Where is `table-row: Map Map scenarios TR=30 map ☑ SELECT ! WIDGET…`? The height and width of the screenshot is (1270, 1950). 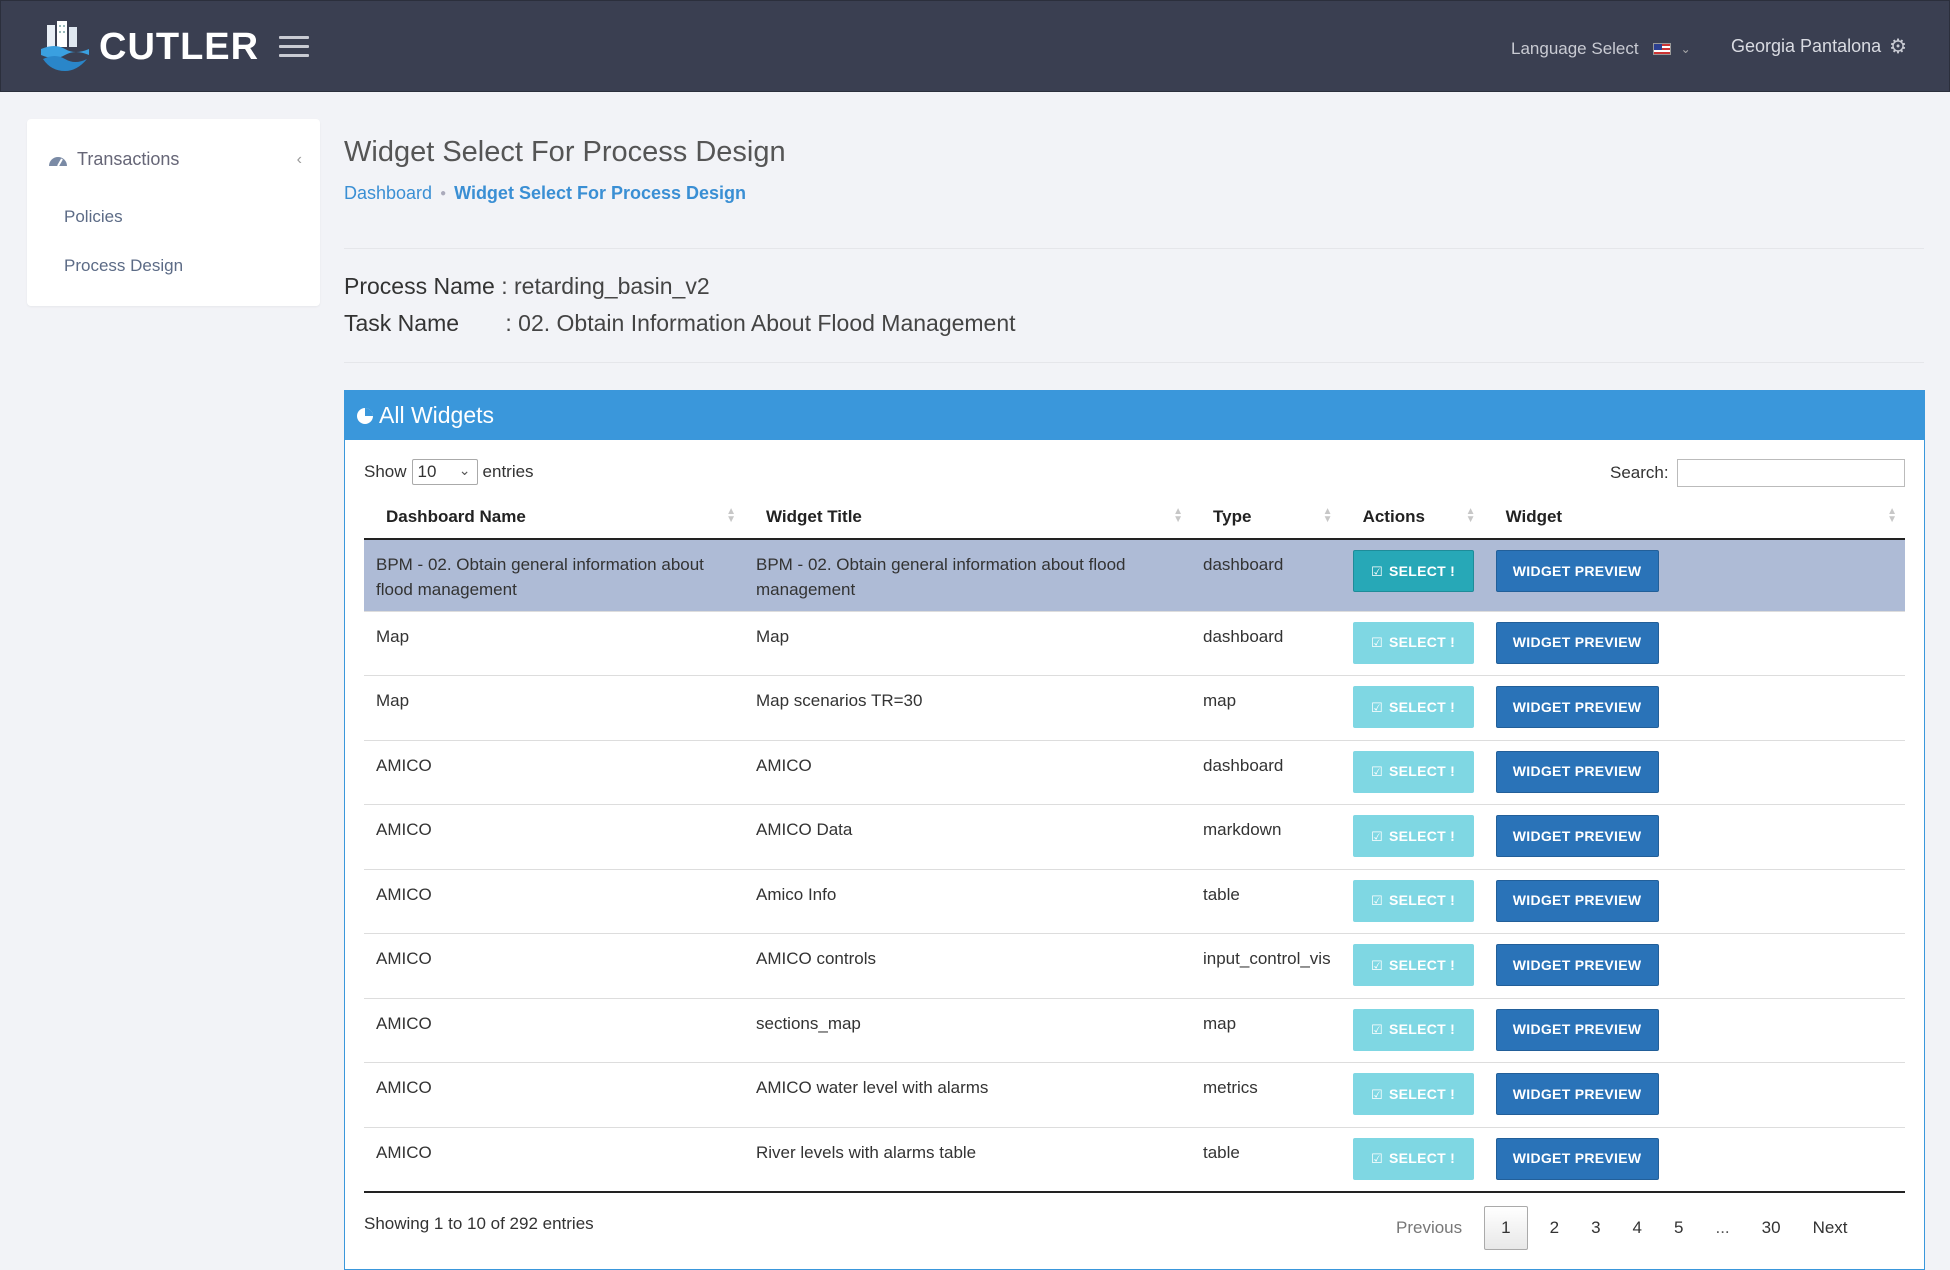
table-row: Map Map scenarios TR=30 map ☑ SELECT ! WIDGET… is located at coordinates (1134, 707).